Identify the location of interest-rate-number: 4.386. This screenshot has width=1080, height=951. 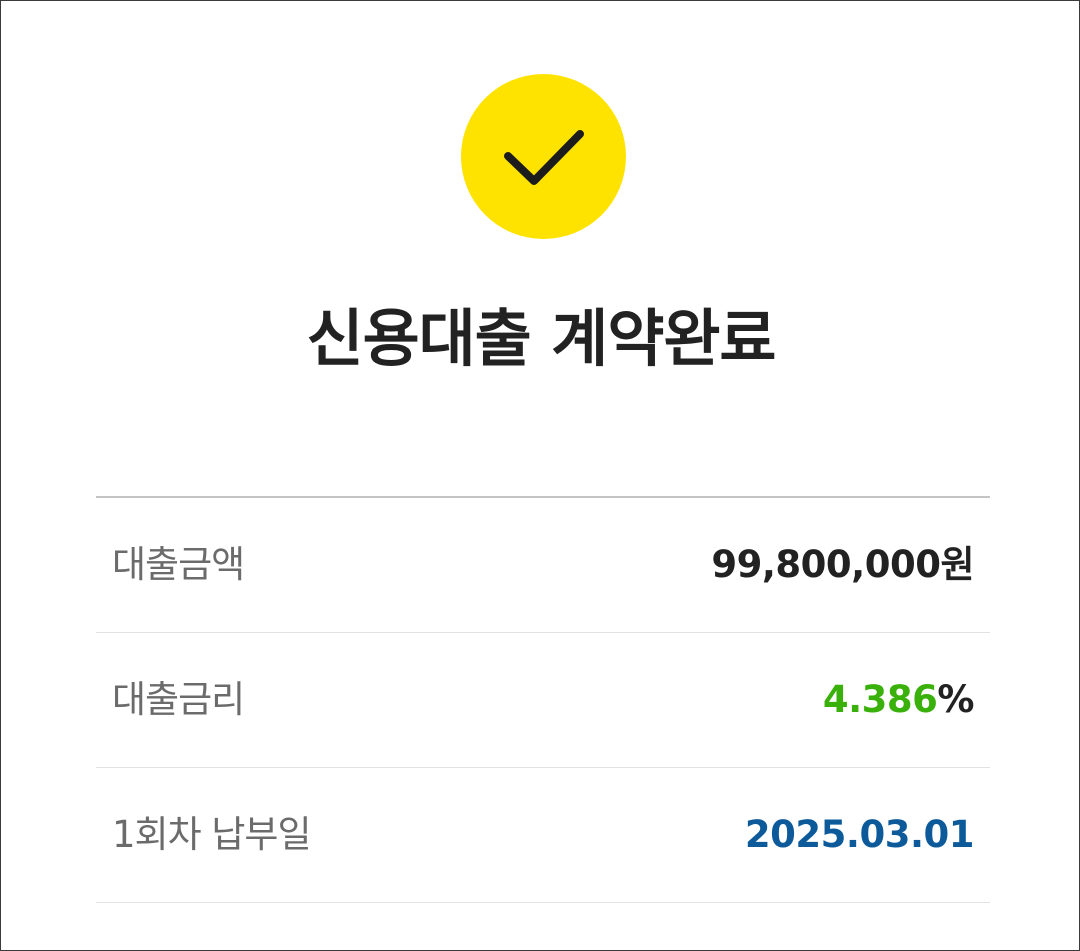
(880, 699).